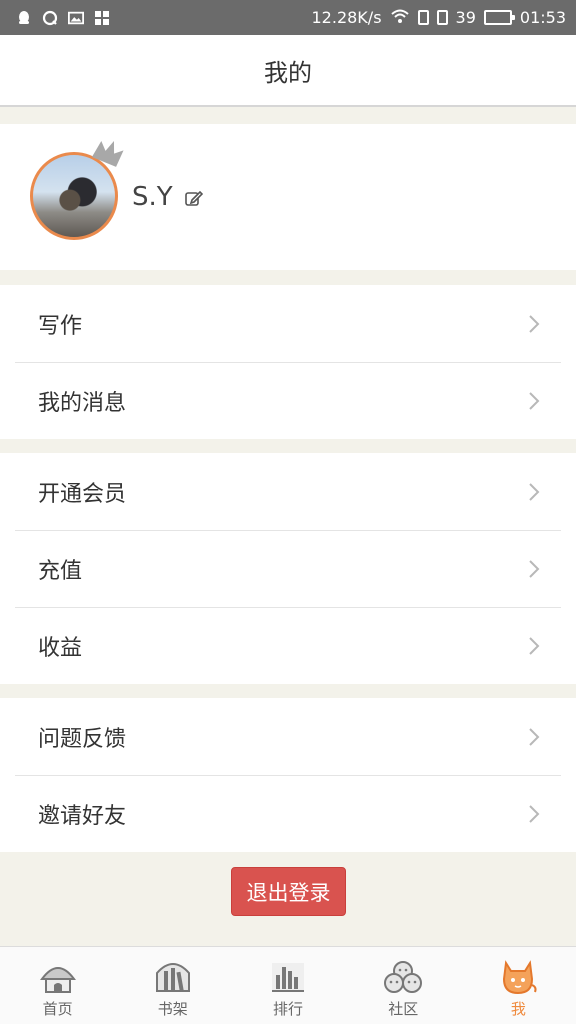  I want to click on tab-ranking: 排行, so click(287, 985).